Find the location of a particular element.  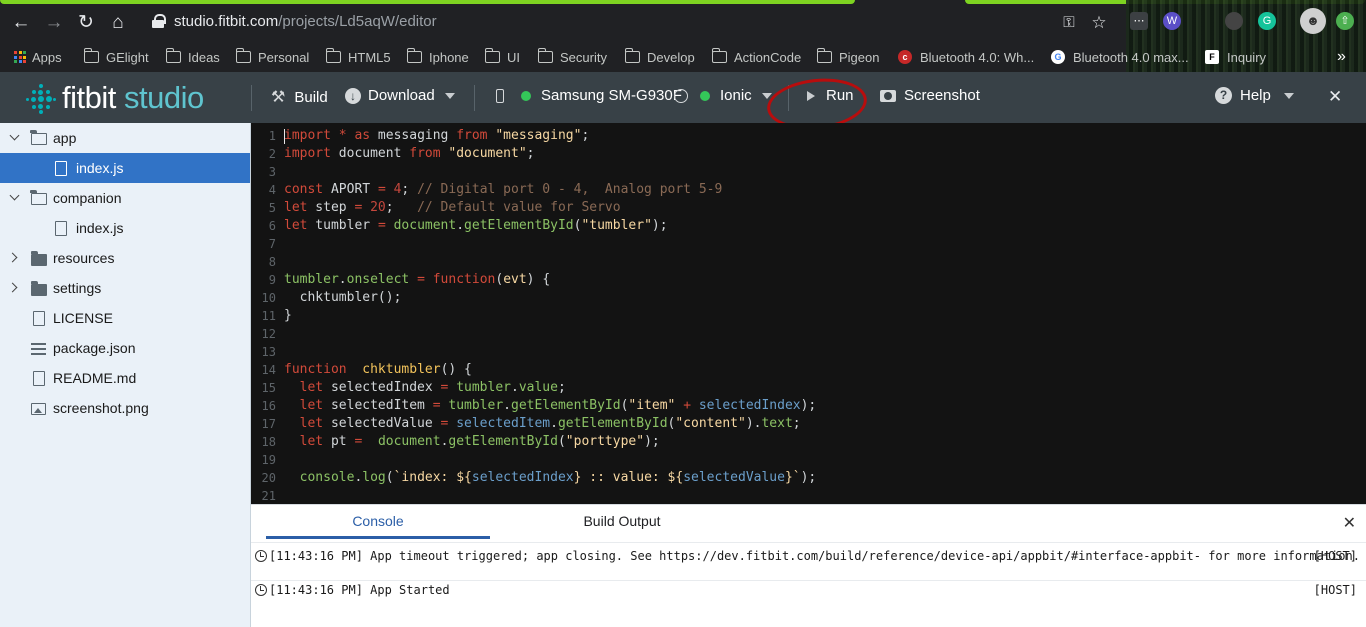

code-text: } is located at coordinates (288, 315).